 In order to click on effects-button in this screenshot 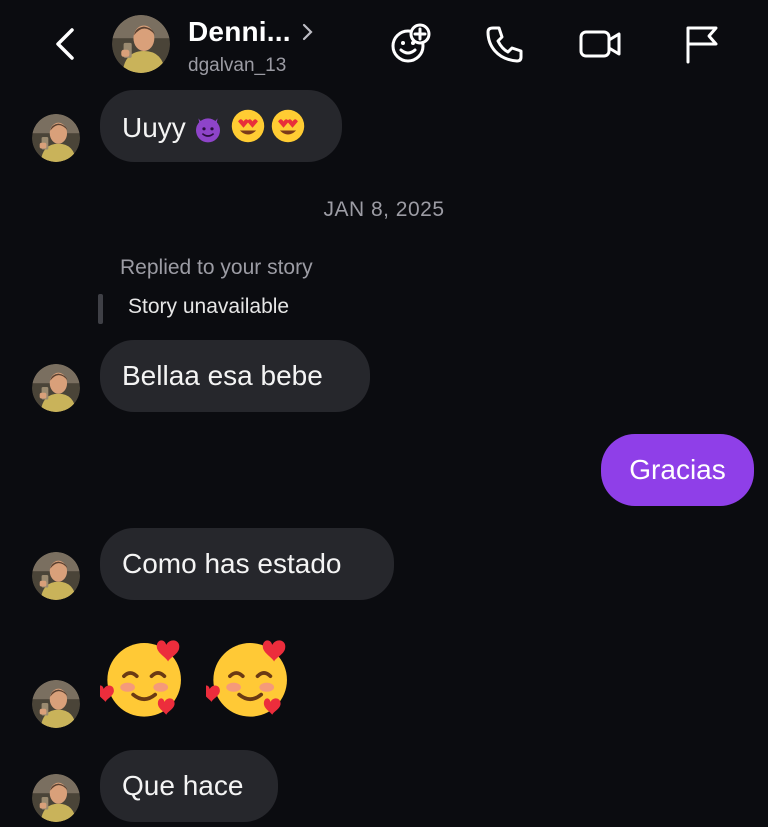, I will do `click(410, 44)`.